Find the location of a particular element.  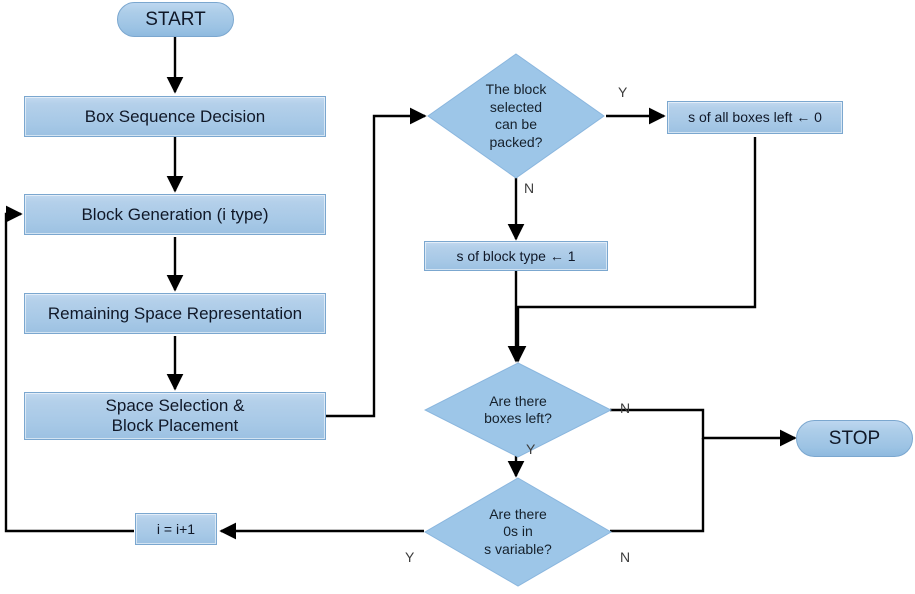

node-stop: STOP is located at coordinates (854, 438).